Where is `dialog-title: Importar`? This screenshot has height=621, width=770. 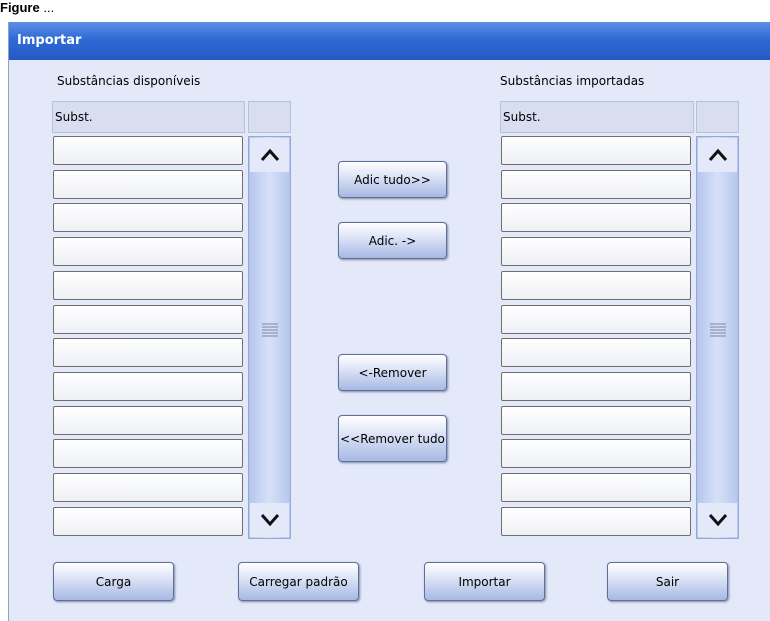
dialog-title: Importar is located at coordinates (389, 41).